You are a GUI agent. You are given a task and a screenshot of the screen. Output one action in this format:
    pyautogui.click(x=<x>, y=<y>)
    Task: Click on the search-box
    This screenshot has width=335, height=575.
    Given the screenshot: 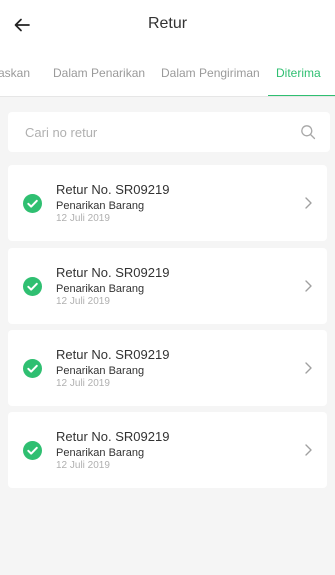 What is the action you would take?
    pyautogui.click(x=169, y=132)
    